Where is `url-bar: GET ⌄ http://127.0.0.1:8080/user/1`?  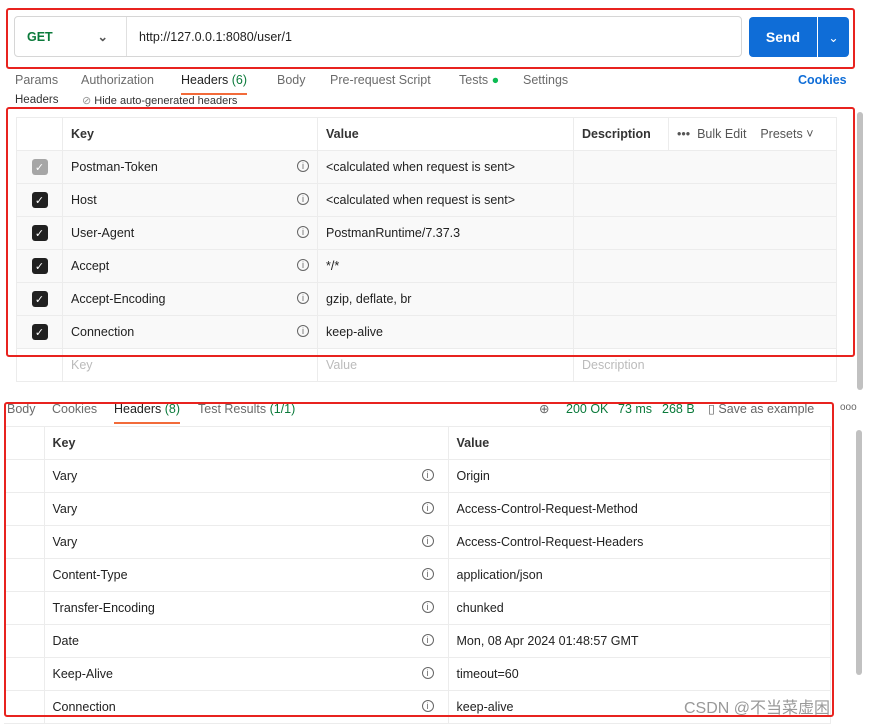 url-bar: GET ⌄ http://127.0.0.1:8080/user/1 is located at coordinates (378, 36).